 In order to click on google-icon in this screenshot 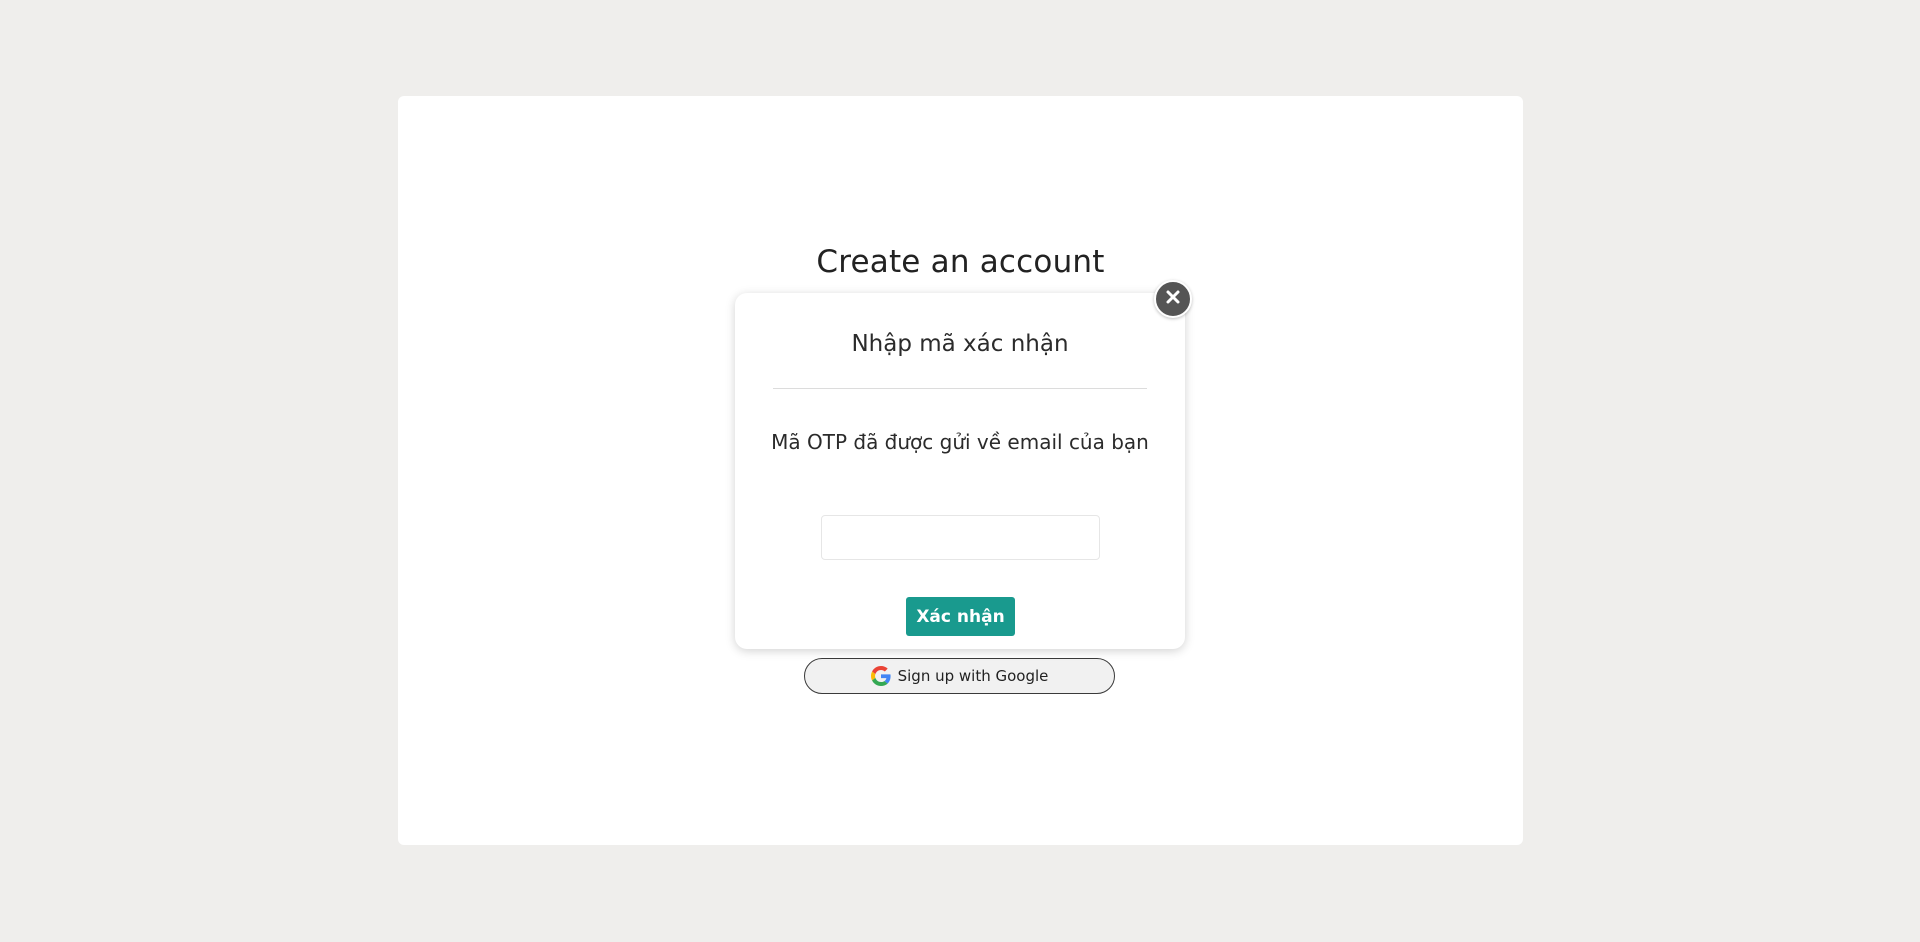, I will do `click(880, 676)`.